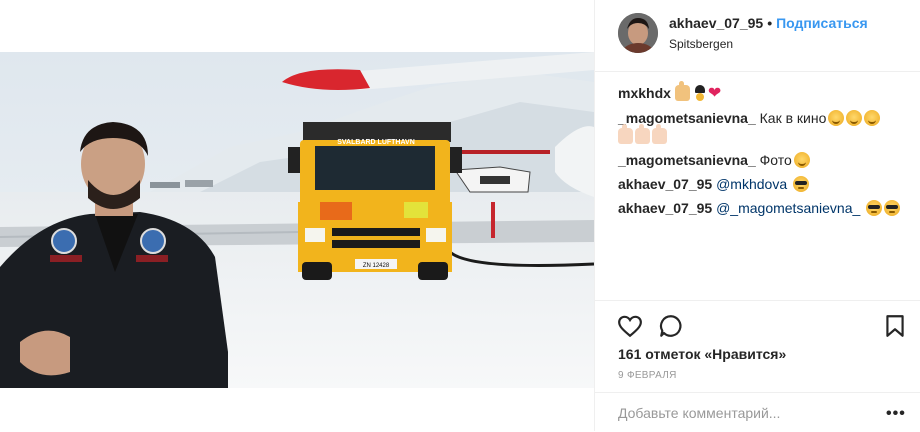  What do you see at coordinates (702, 354) in the screenshot?
I see `likes-count: 161 отметок «Нравится»` at bounding box center [702, 354].